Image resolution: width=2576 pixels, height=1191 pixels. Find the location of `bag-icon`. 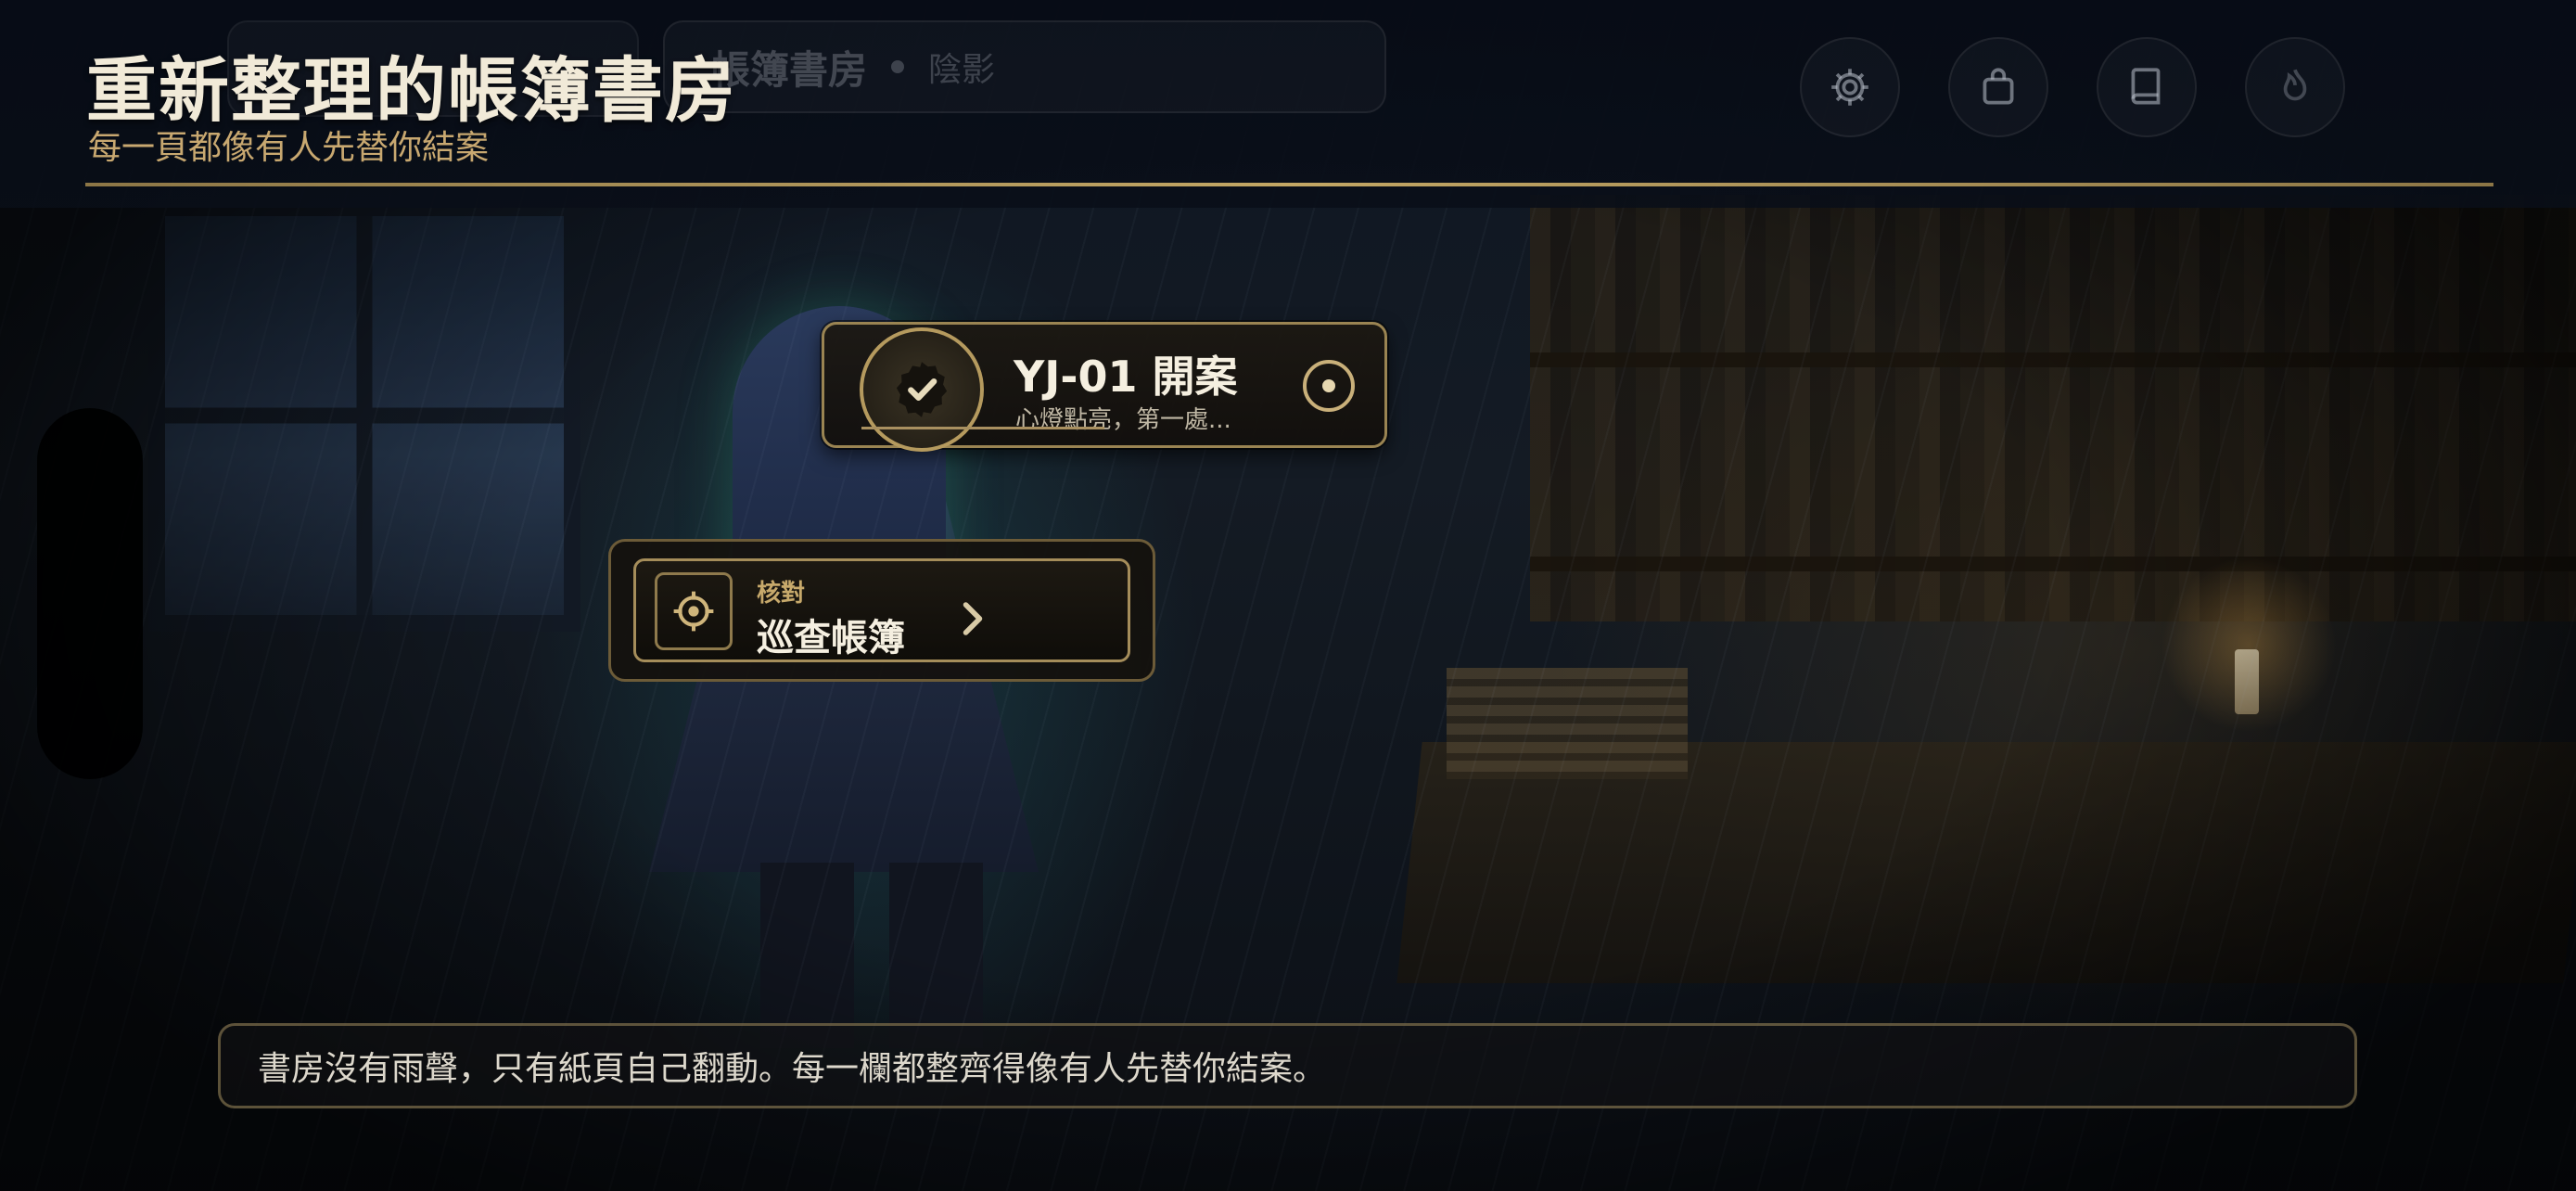

bag-icon is located at coordinates (1998, 86).